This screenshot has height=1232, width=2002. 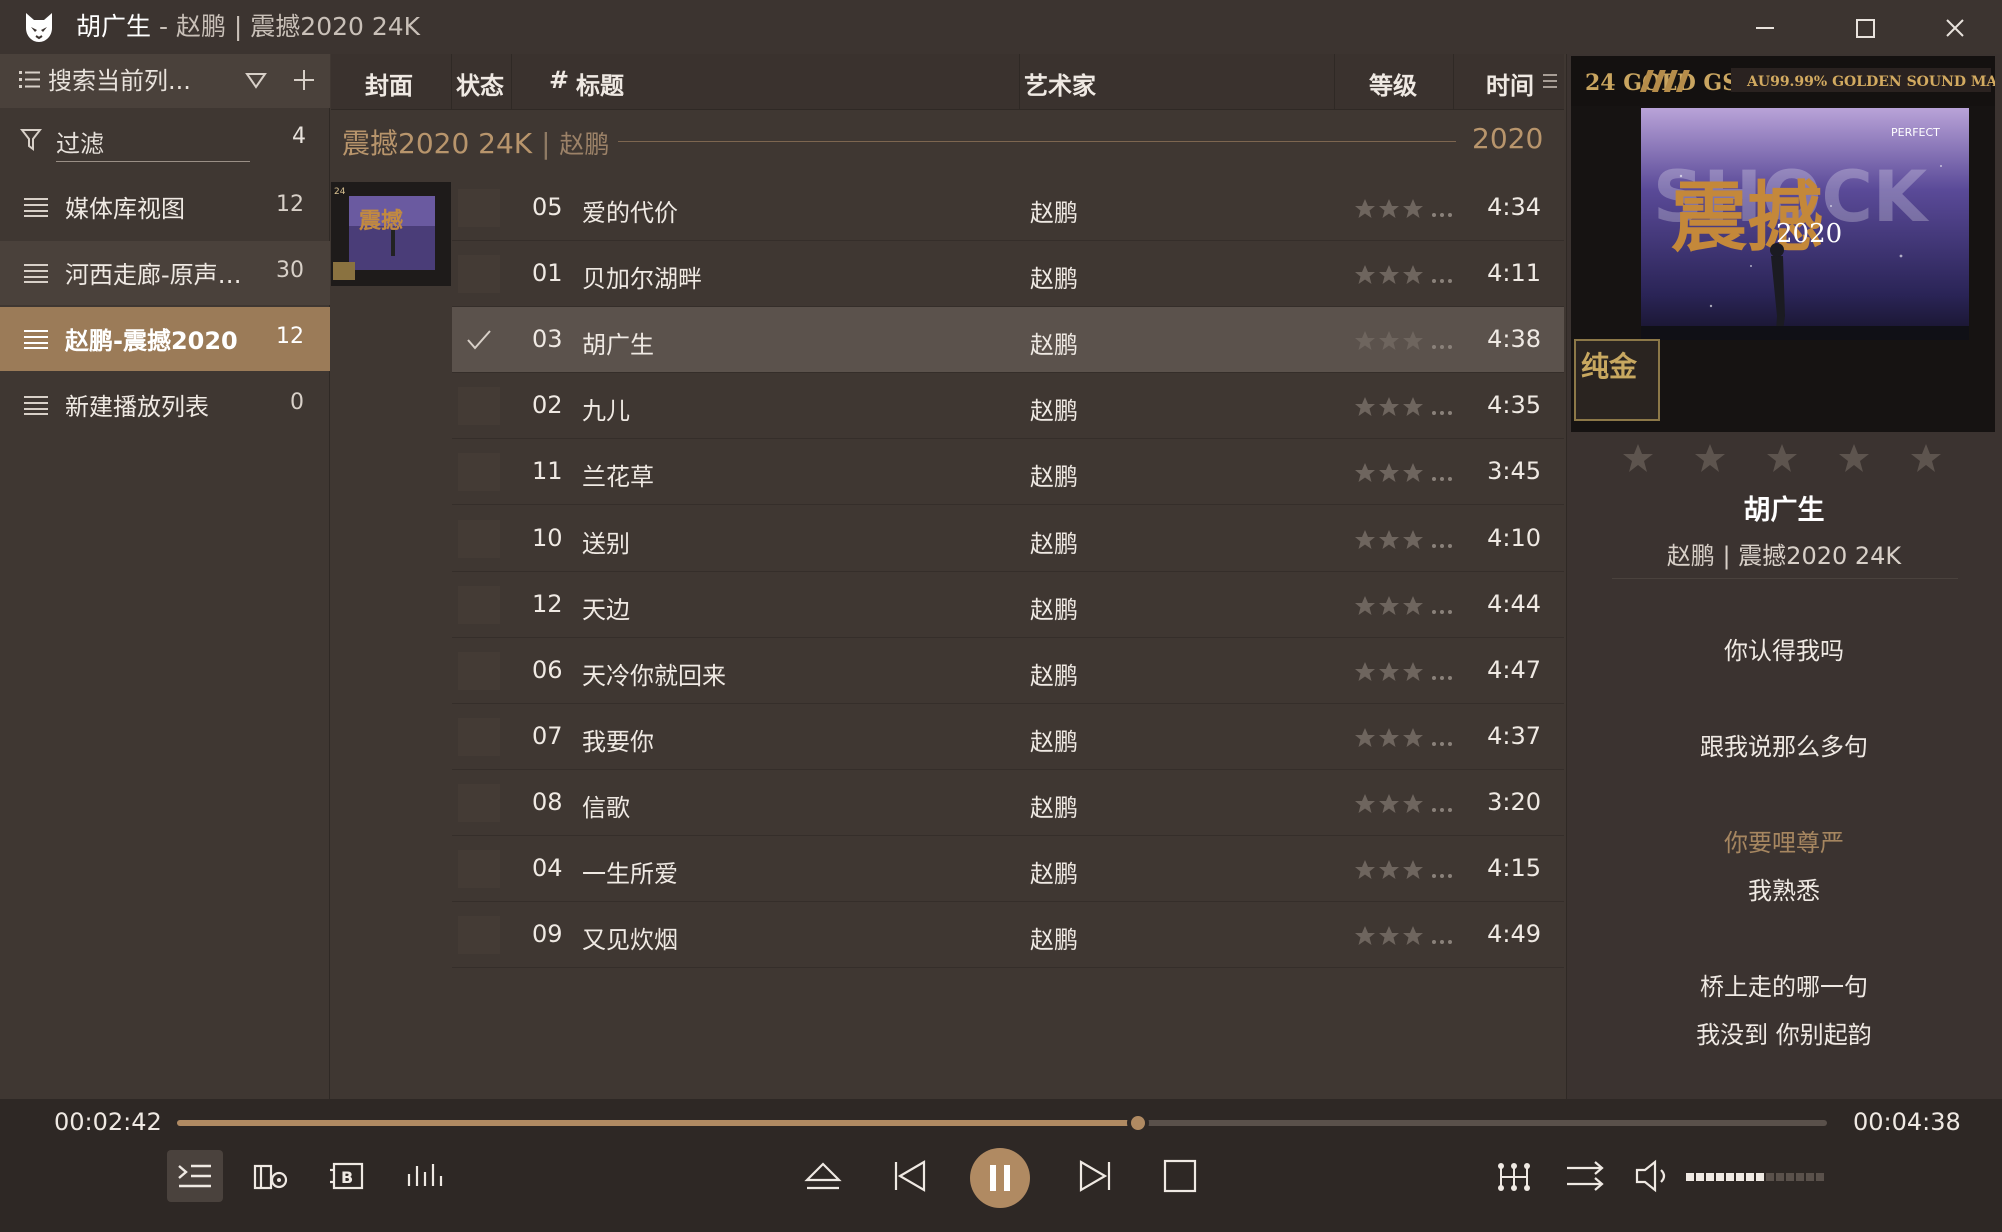 I want to click on column-header-rating: 等级, so click(x=1393, y=83).